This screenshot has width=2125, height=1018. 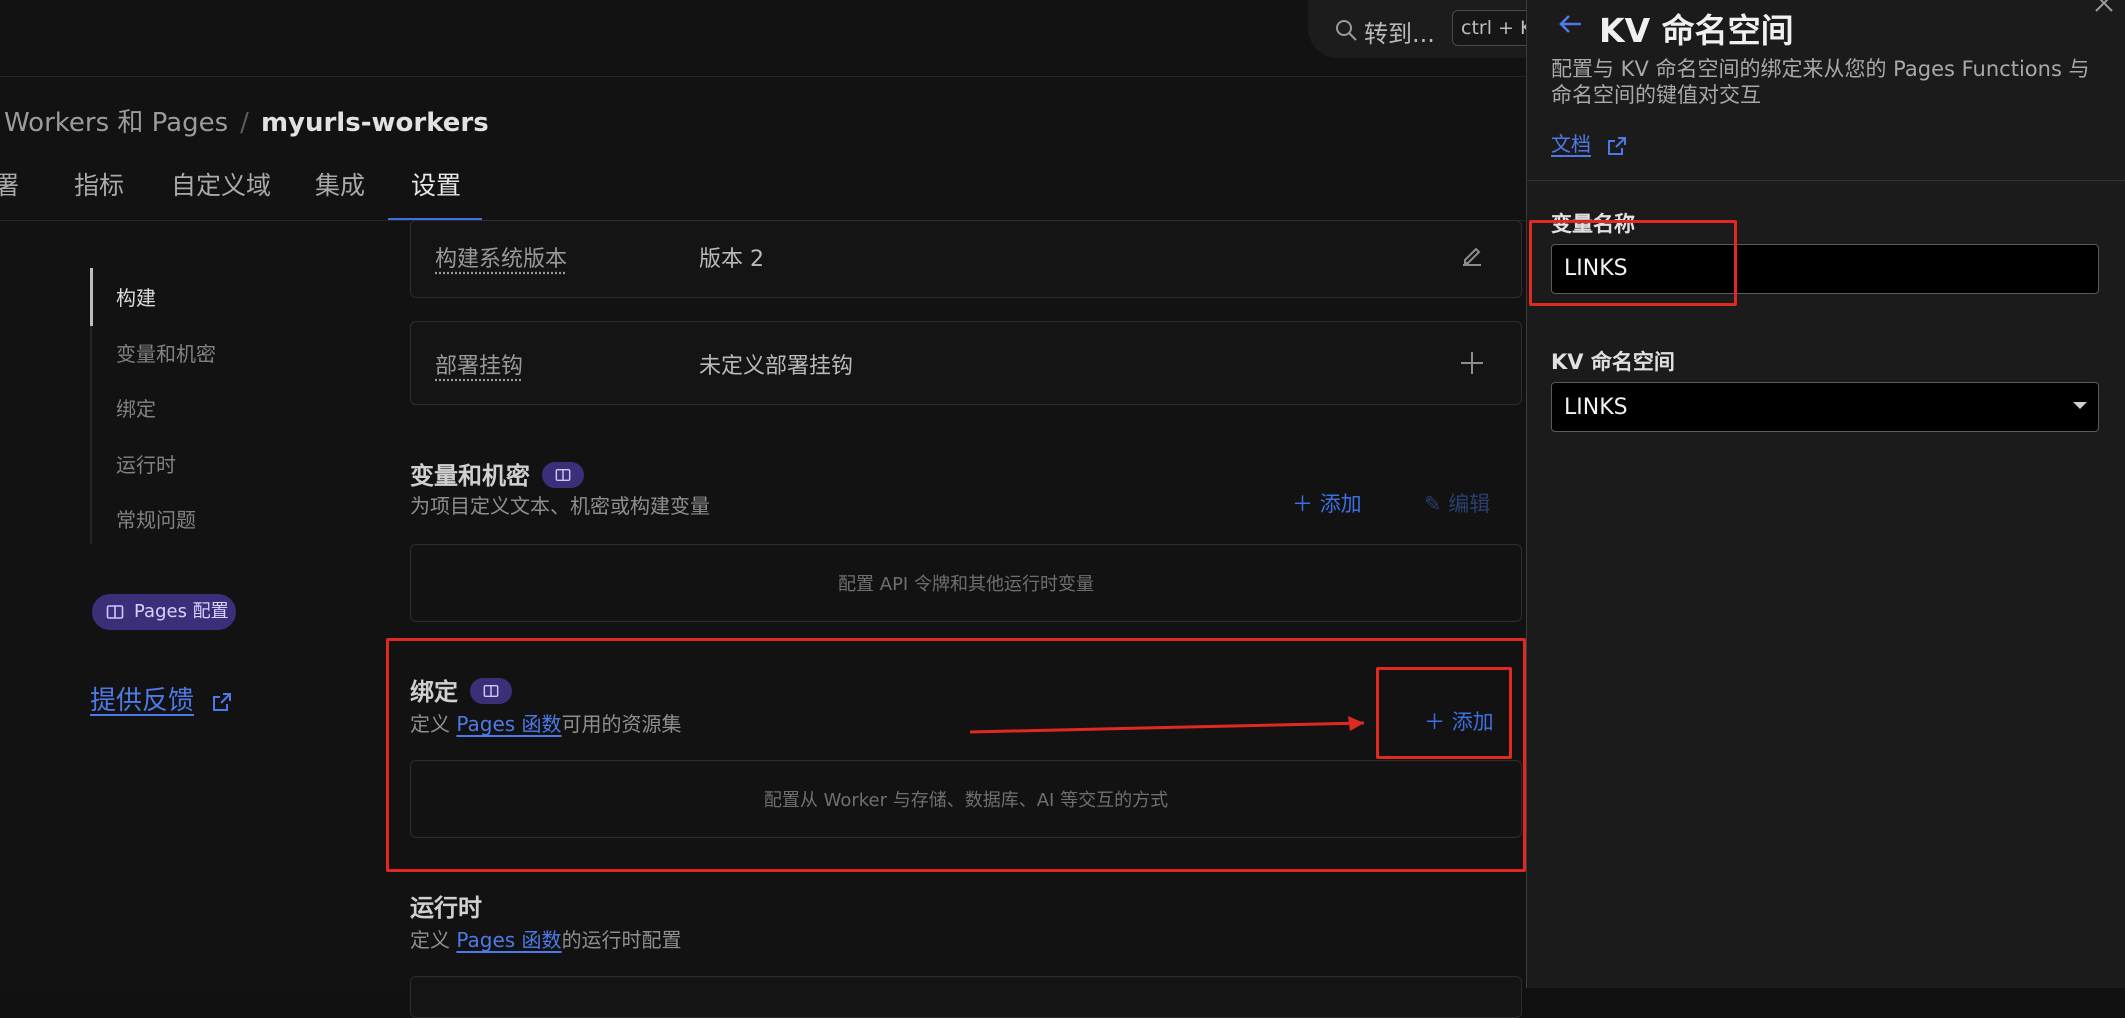 I want to click on variables-title: 变量和机密, so click(x=497, y=473).